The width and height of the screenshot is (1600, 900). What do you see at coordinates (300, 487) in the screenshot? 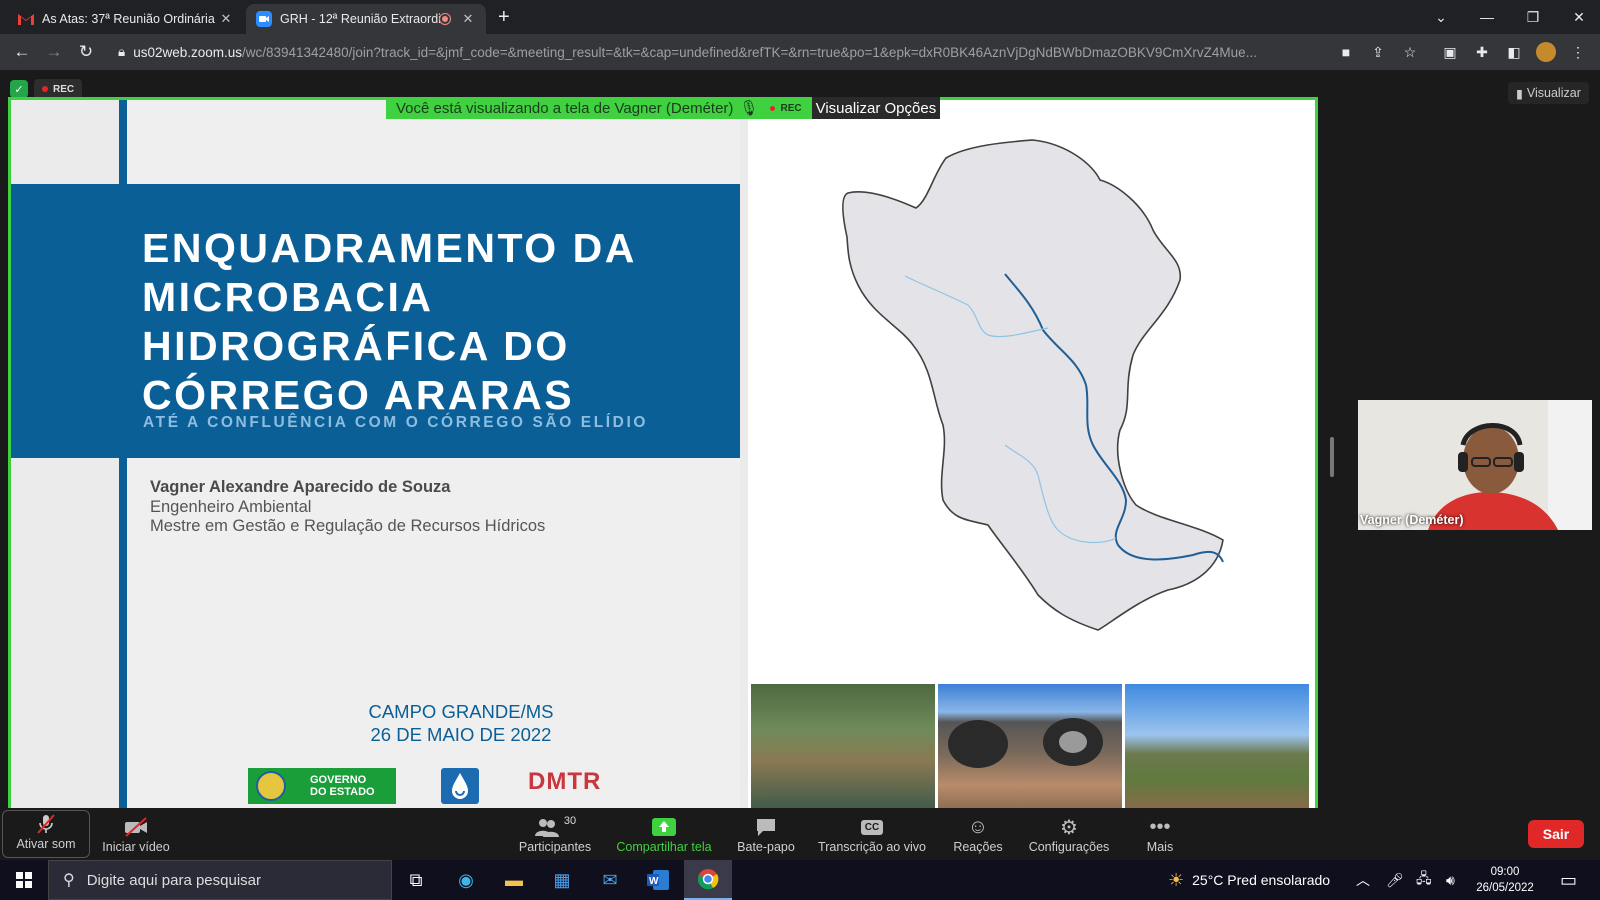
I see `author-name: Vagner Alexandre Aparecido de Souza` at bounding box center [300, 487].